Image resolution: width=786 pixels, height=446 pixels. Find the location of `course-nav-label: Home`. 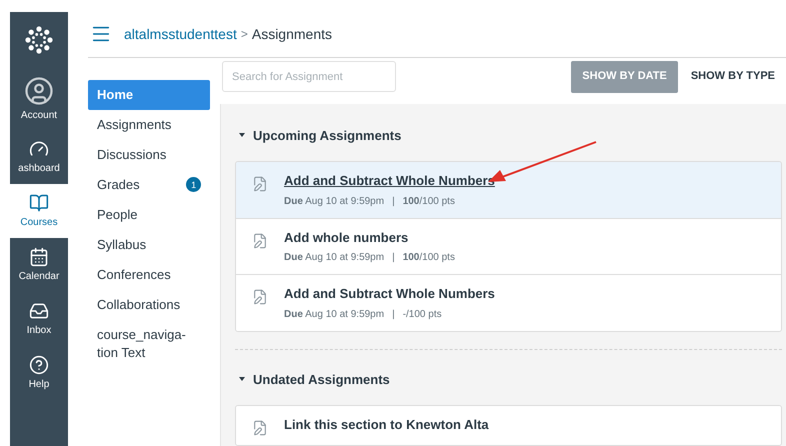

course-nav-label: Home is located at coordinates (115, 95).